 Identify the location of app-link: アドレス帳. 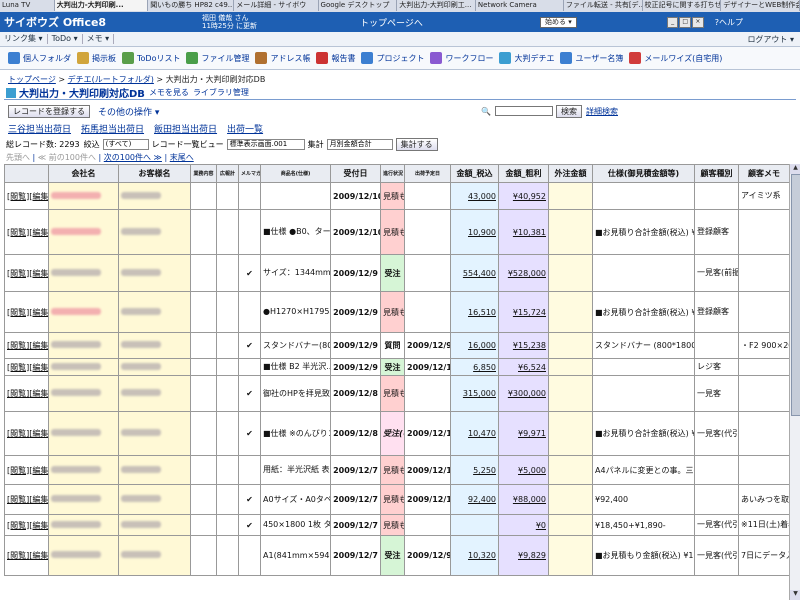
(282, 58).